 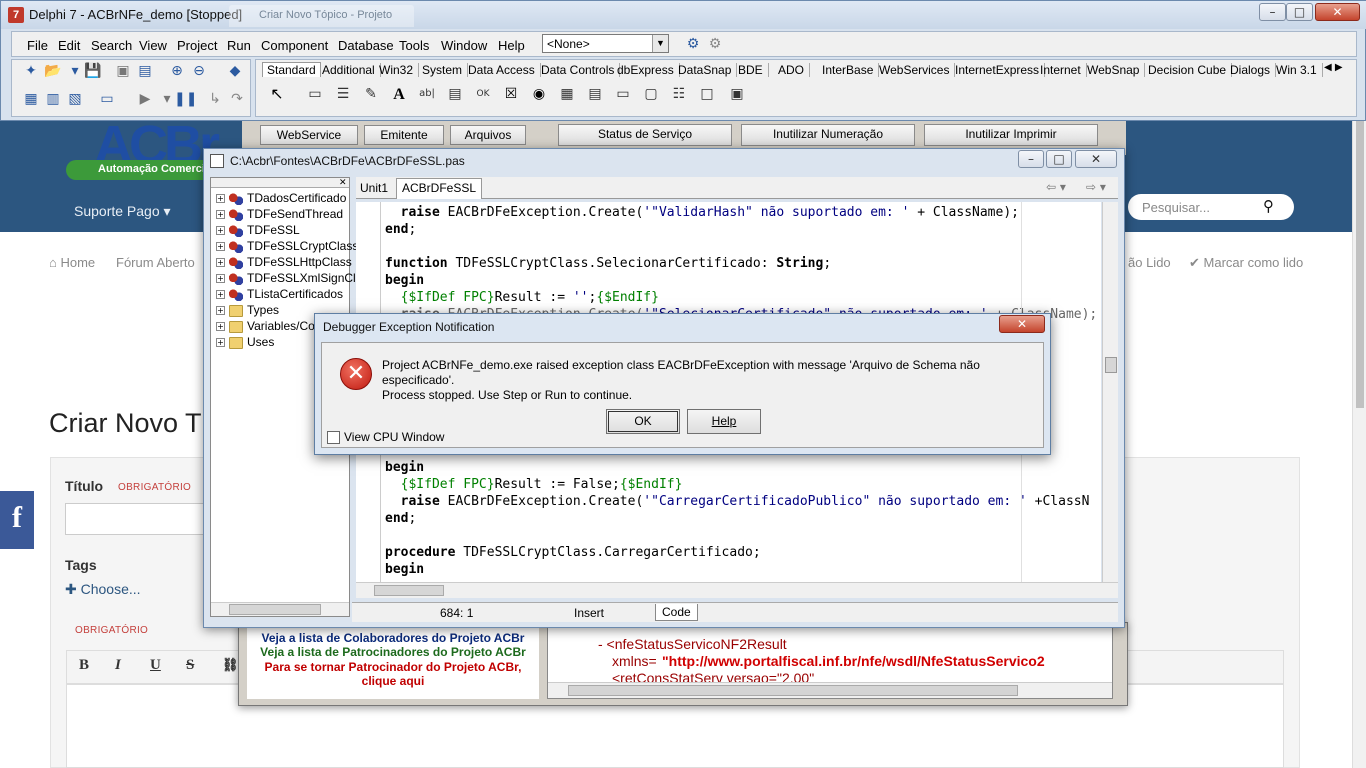 I want to click on inutilizar-imprimir-button: Inutilizar Imprimir, so click(x=1011, y=135).